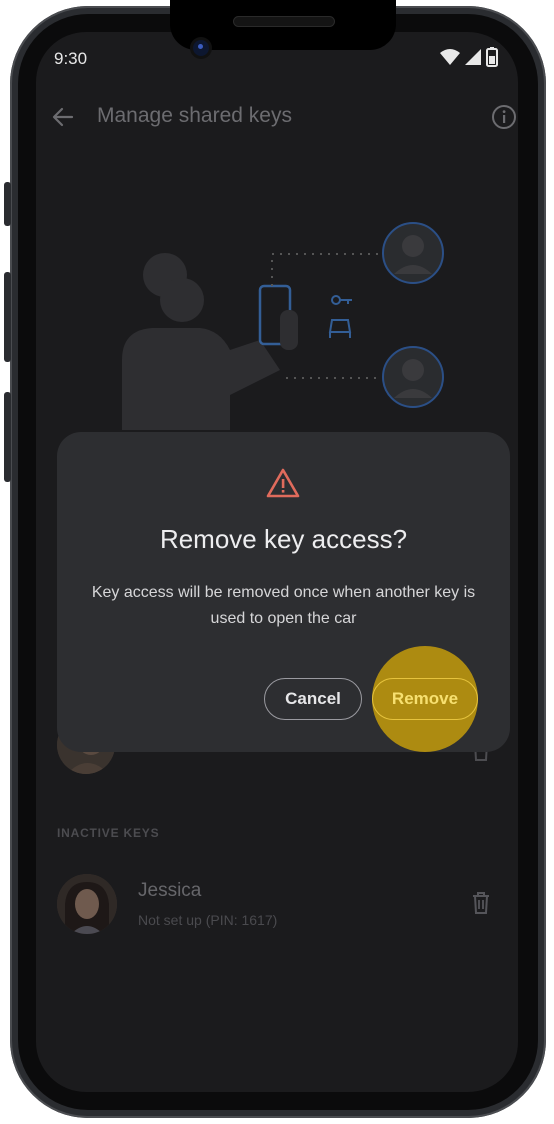 The image size is (554, 1124). Describe the element at coordinates (481, 903) in the screenshot. I see `trash-icon` at that location.